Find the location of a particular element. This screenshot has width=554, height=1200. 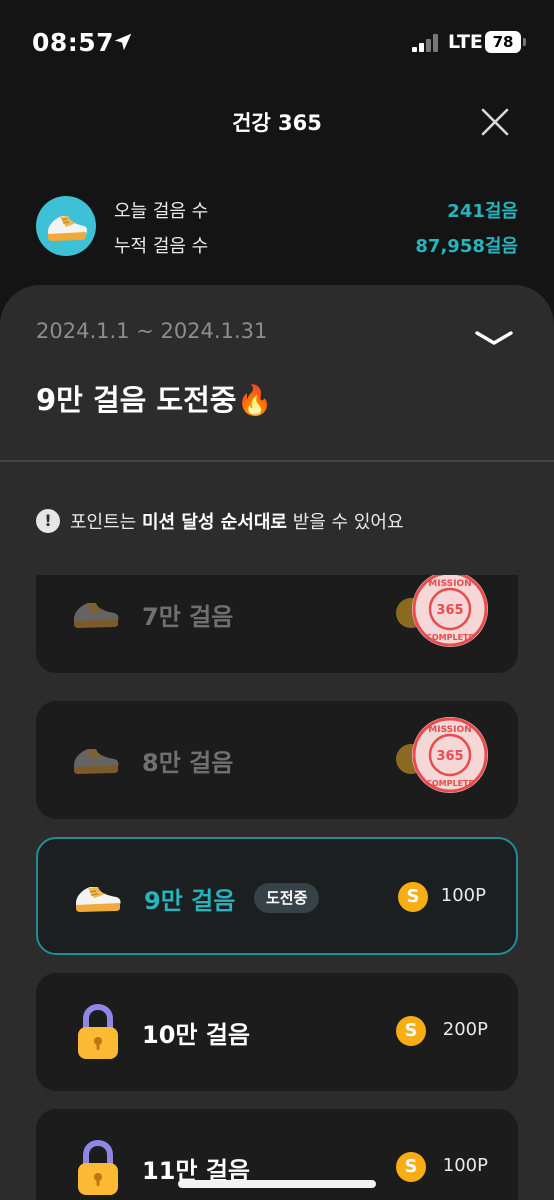

challenge-title: 9만 걸음 도전중🔥 is located at coordinates (154, 400).